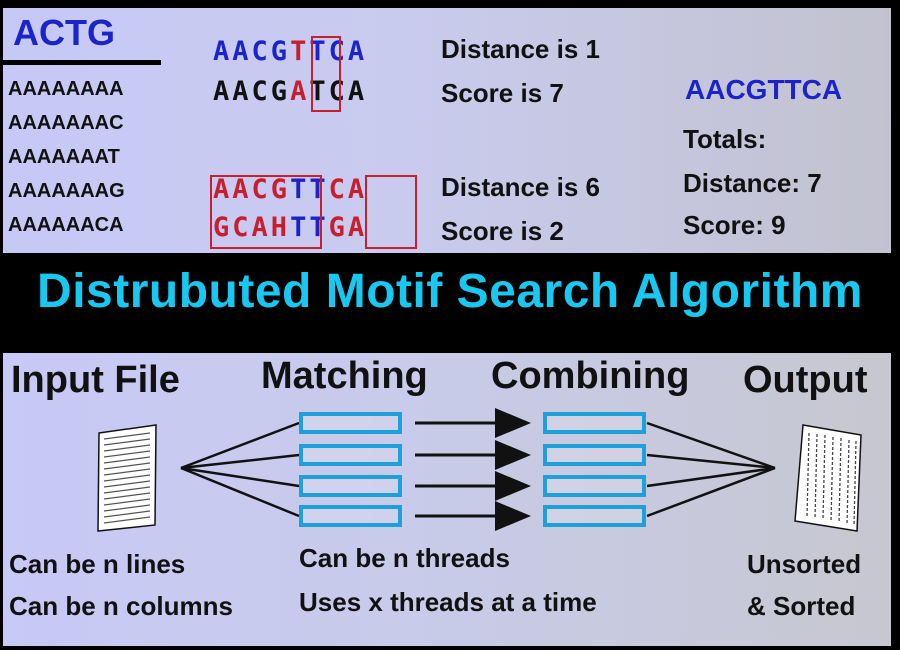 The image size is (900, 650). Describe the element at coordinates (520, 187) in the screenshot. I see `example2-distance: Distance is 6` at that location.